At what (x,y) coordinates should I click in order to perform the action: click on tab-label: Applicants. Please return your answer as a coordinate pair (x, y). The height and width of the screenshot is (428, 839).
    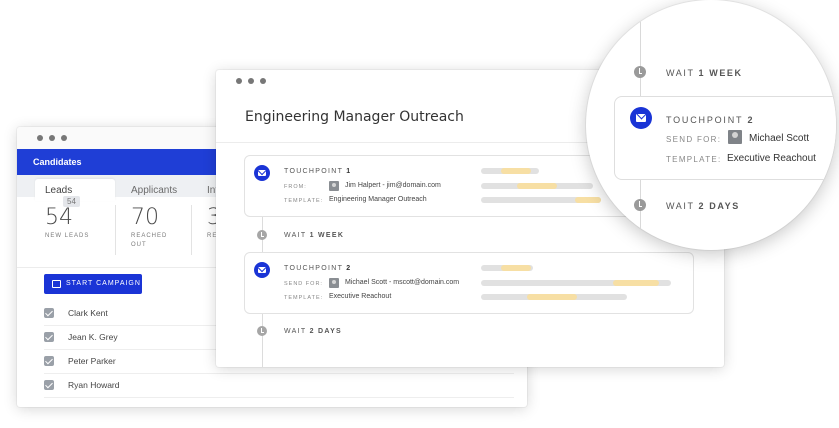
    Looking at the image, I should click on (154, 190).